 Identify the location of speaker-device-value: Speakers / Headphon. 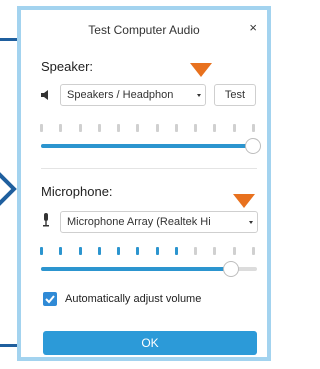
(120, 95).